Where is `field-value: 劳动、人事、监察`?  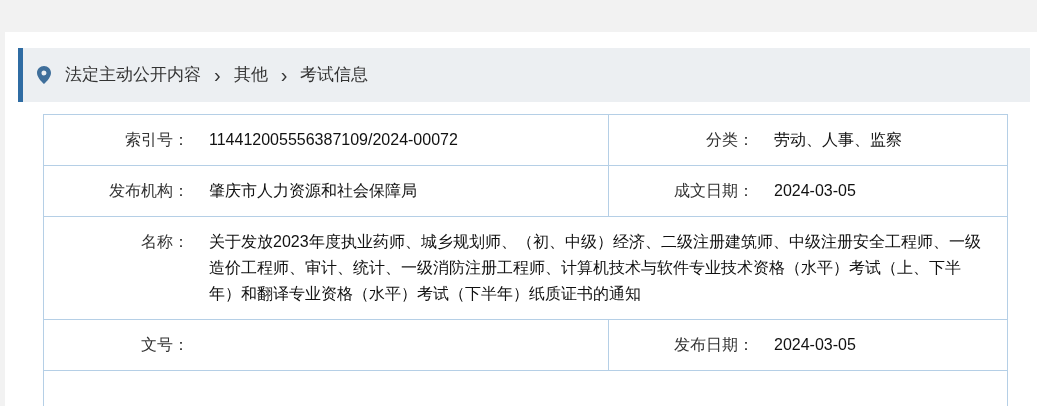 field-value: 劳动、人事、监察 is located at coordinates (838, 139).